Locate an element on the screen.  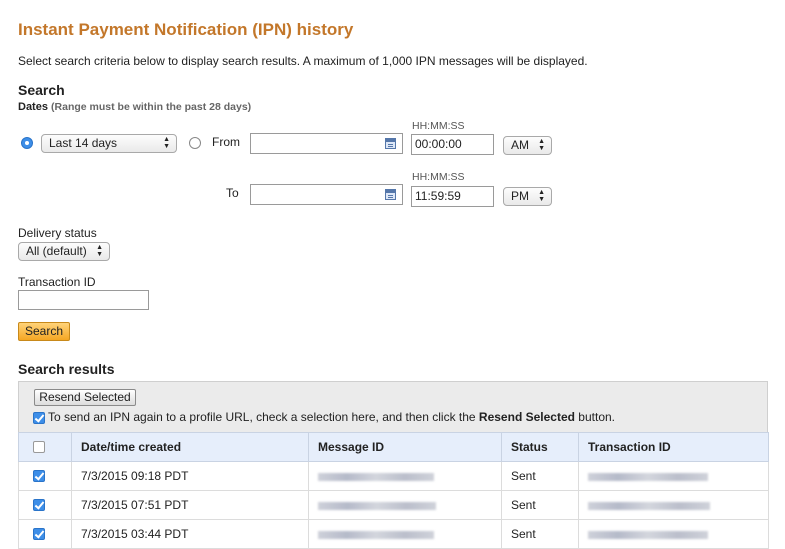
from-radio is located at coordinates (195, 143).